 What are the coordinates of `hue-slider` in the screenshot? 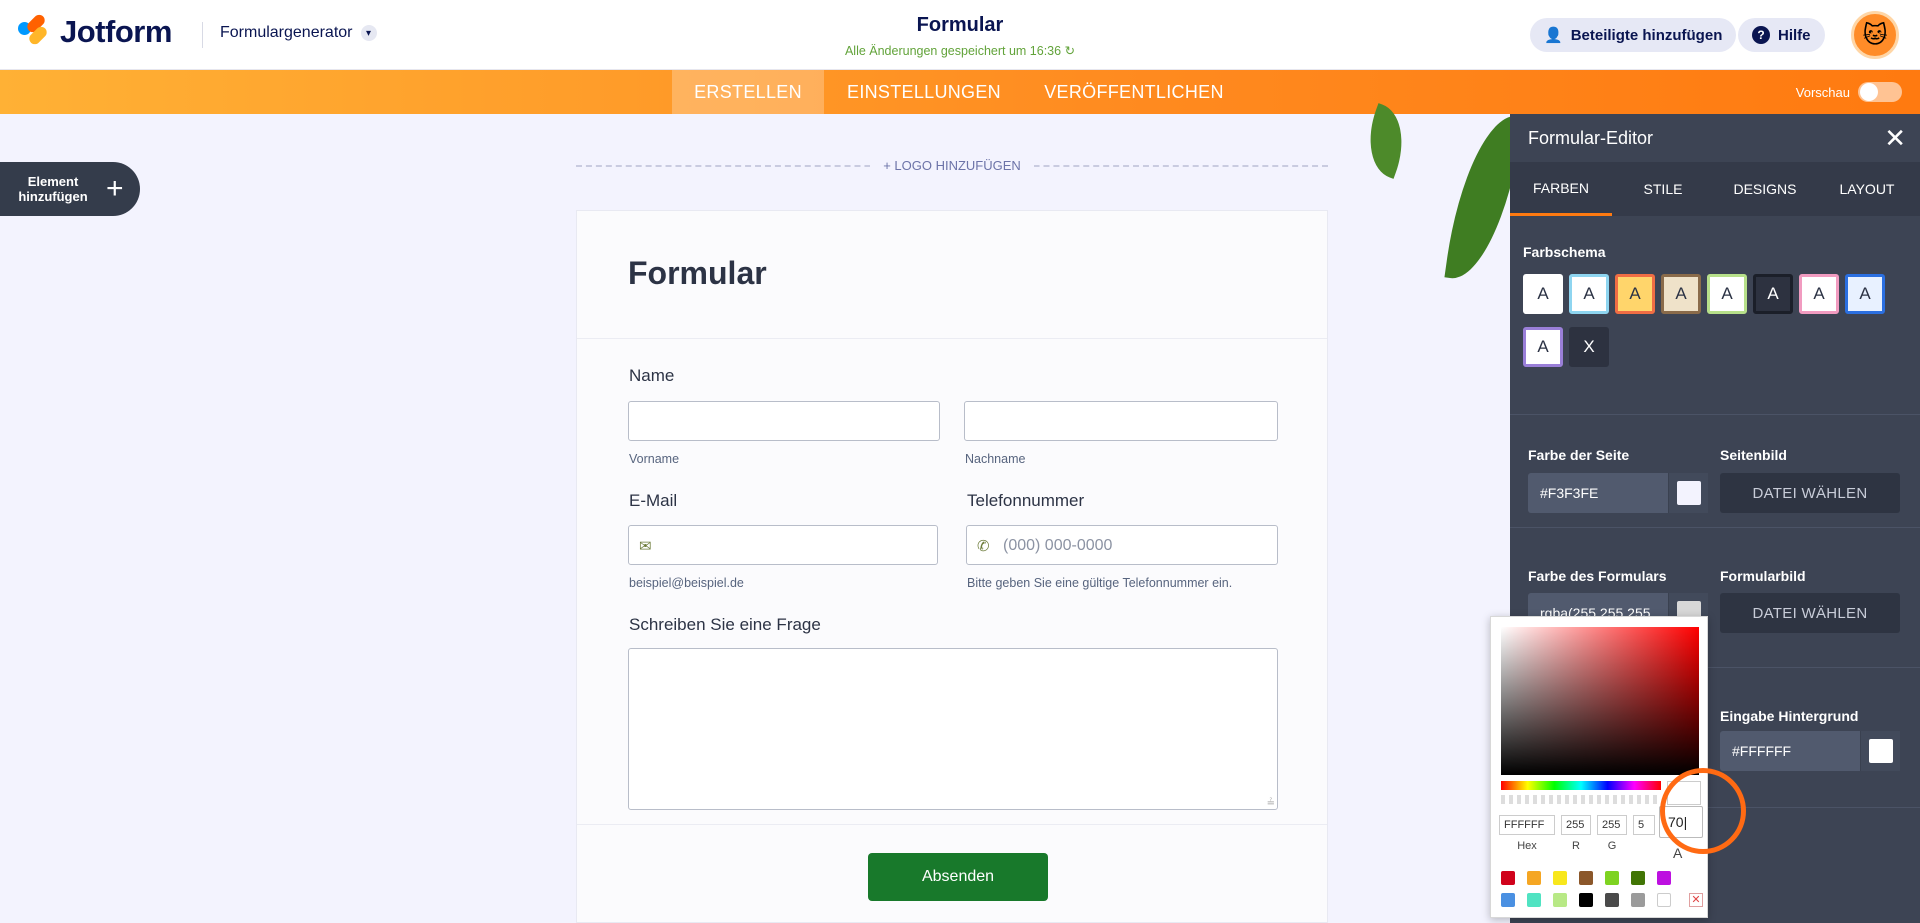 It's located at (1581, 785).